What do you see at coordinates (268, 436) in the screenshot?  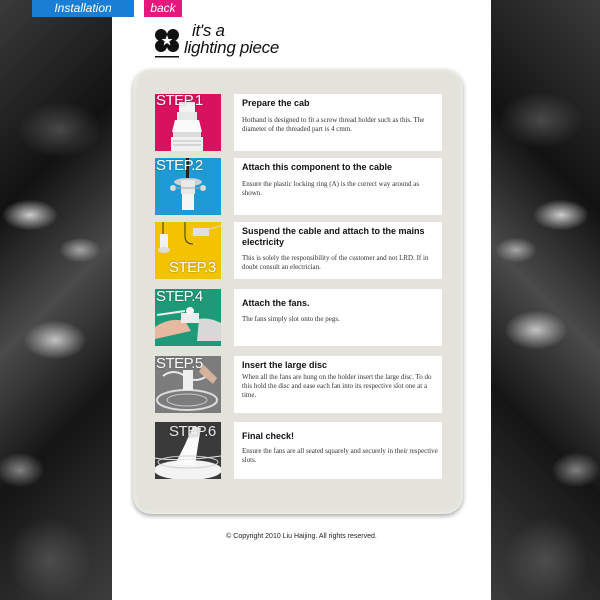 I see `step-6-title: Final check!` at bounding box center [268, 436].